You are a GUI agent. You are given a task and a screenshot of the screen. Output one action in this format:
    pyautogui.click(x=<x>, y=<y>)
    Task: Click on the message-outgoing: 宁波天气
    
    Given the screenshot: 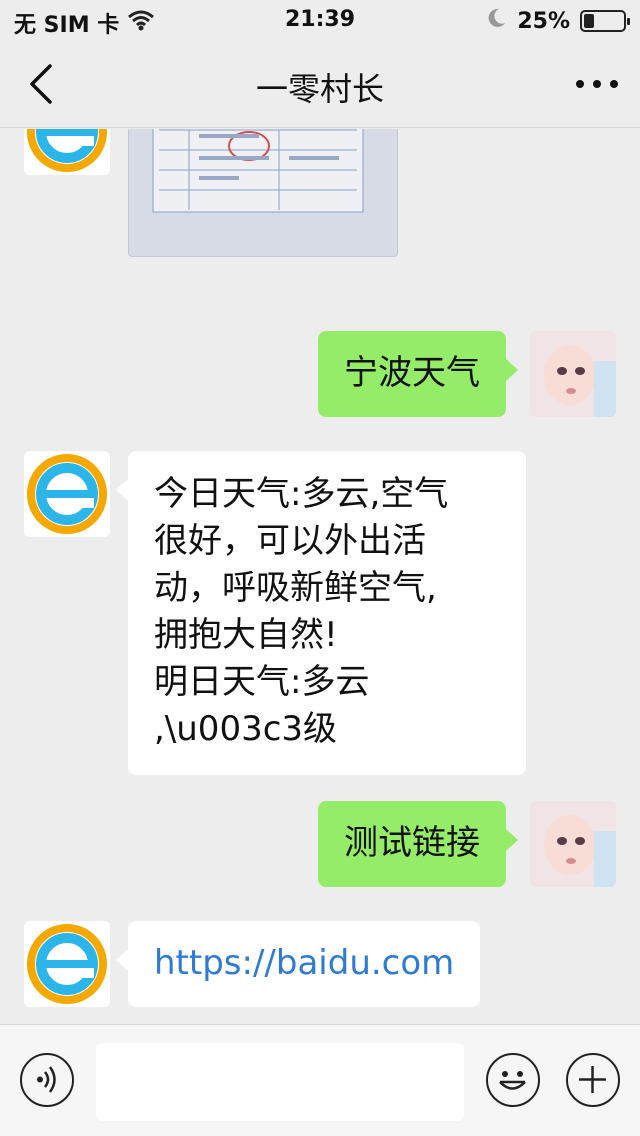 What is the action you would take?
    pyautogui.click(x=320, y=376)
    